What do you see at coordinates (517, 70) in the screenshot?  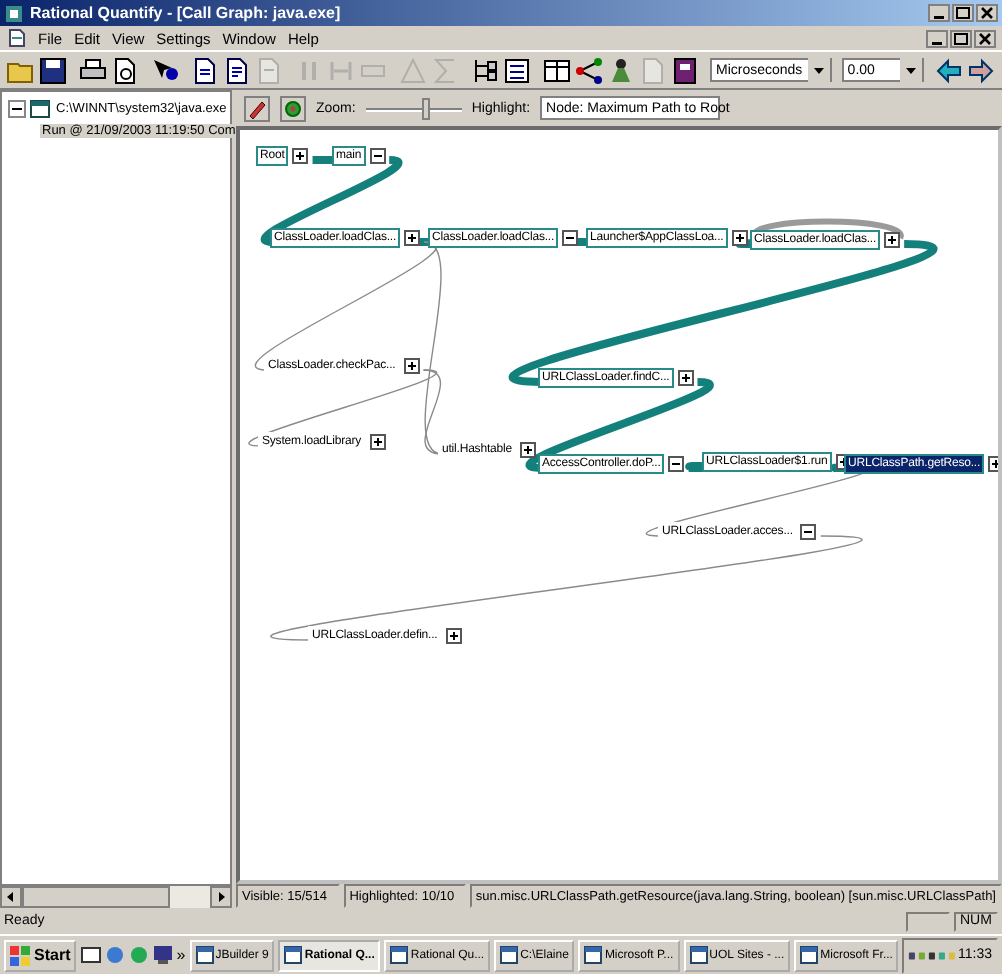 I see `list-icon` at bounding box center [517, 70].